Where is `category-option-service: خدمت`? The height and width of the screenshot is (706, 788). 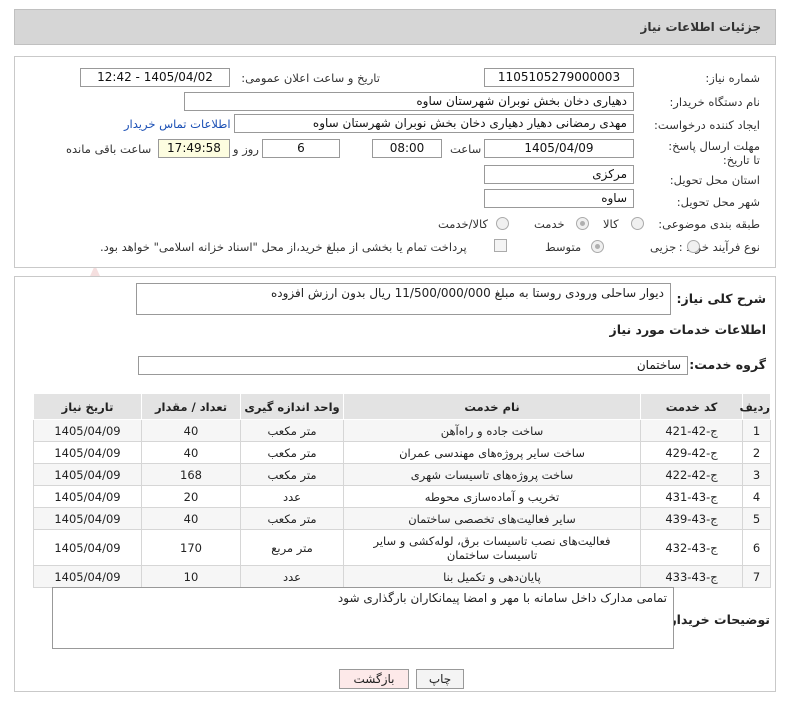 category-option-service: خدمت is located at coordinates (549, 224).